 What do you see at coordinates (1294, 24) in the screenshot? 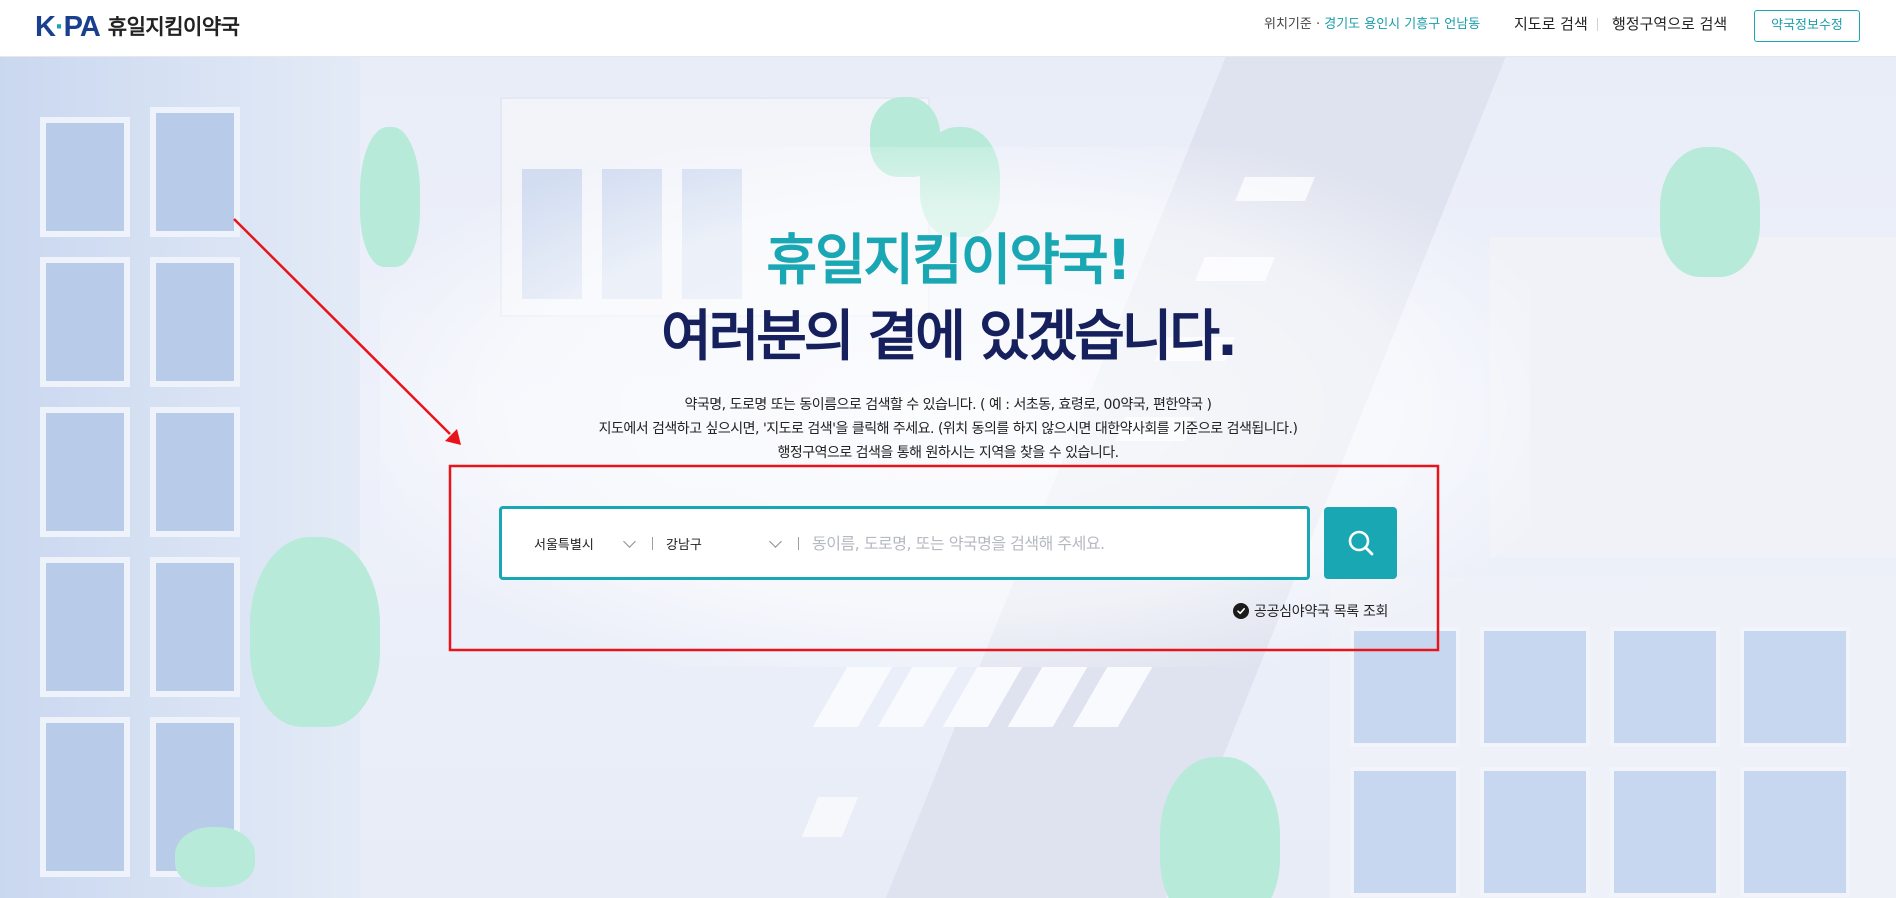
I see `location-label: 위치기준 ·` at bounding box center [1294, 24].